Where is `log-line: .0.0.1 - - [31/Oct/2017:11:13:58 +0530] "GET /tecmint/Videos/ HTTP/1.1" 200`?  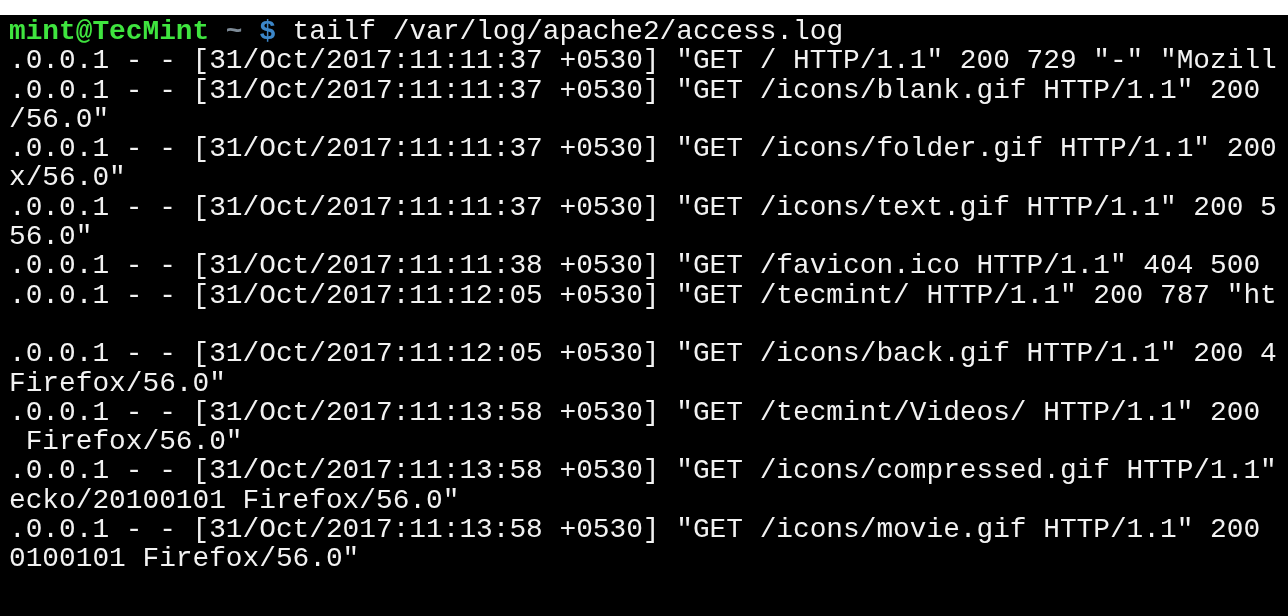 log-line: .0.0.1 - - [31/Oct/2017:11:13:58 +0530] "GET /tecmint/Videos/ HTTP/1.1" 200 is located at coordinates (635, 412).